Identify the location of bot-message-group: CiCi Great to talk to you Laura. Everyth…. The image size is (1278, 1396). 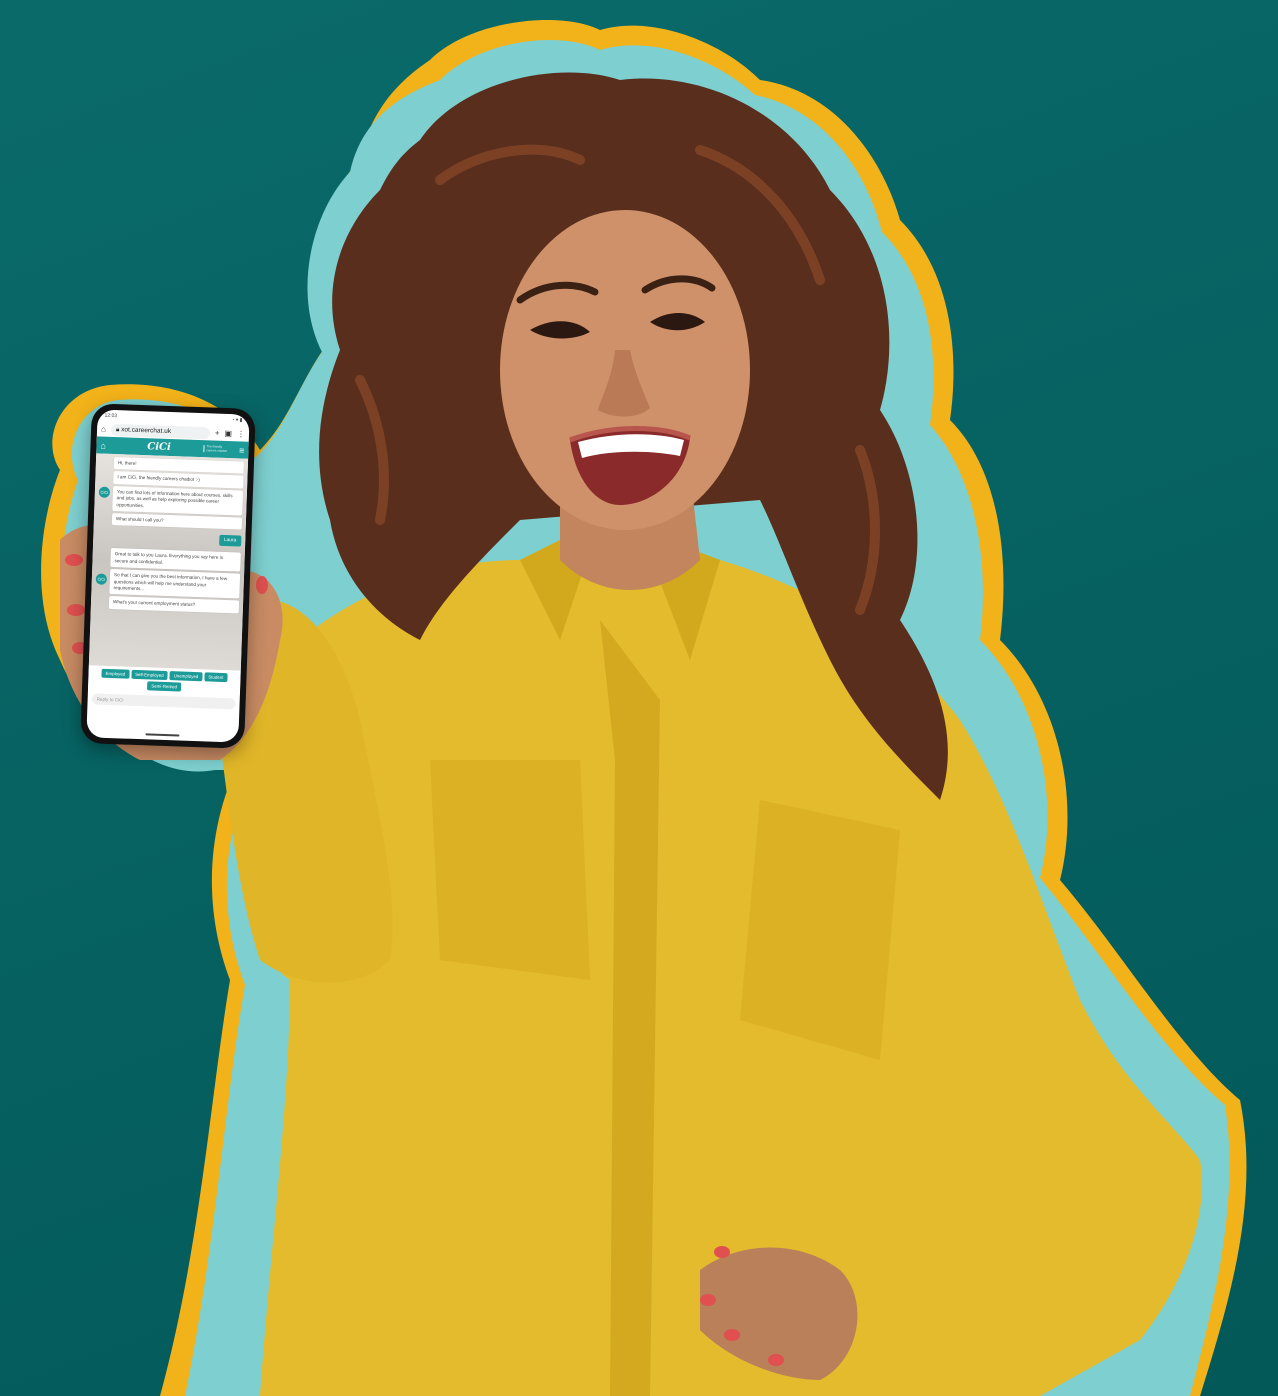
(168, 581).